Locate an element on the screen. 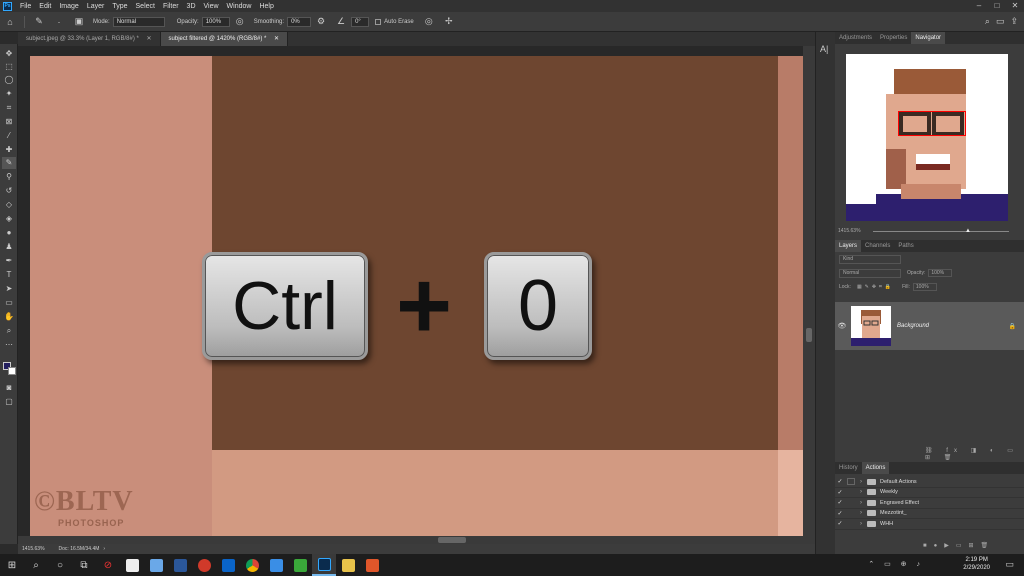 The width and height of the screenshot is (1024, 576). menu-help: Help is located at coordinates (266, 6).